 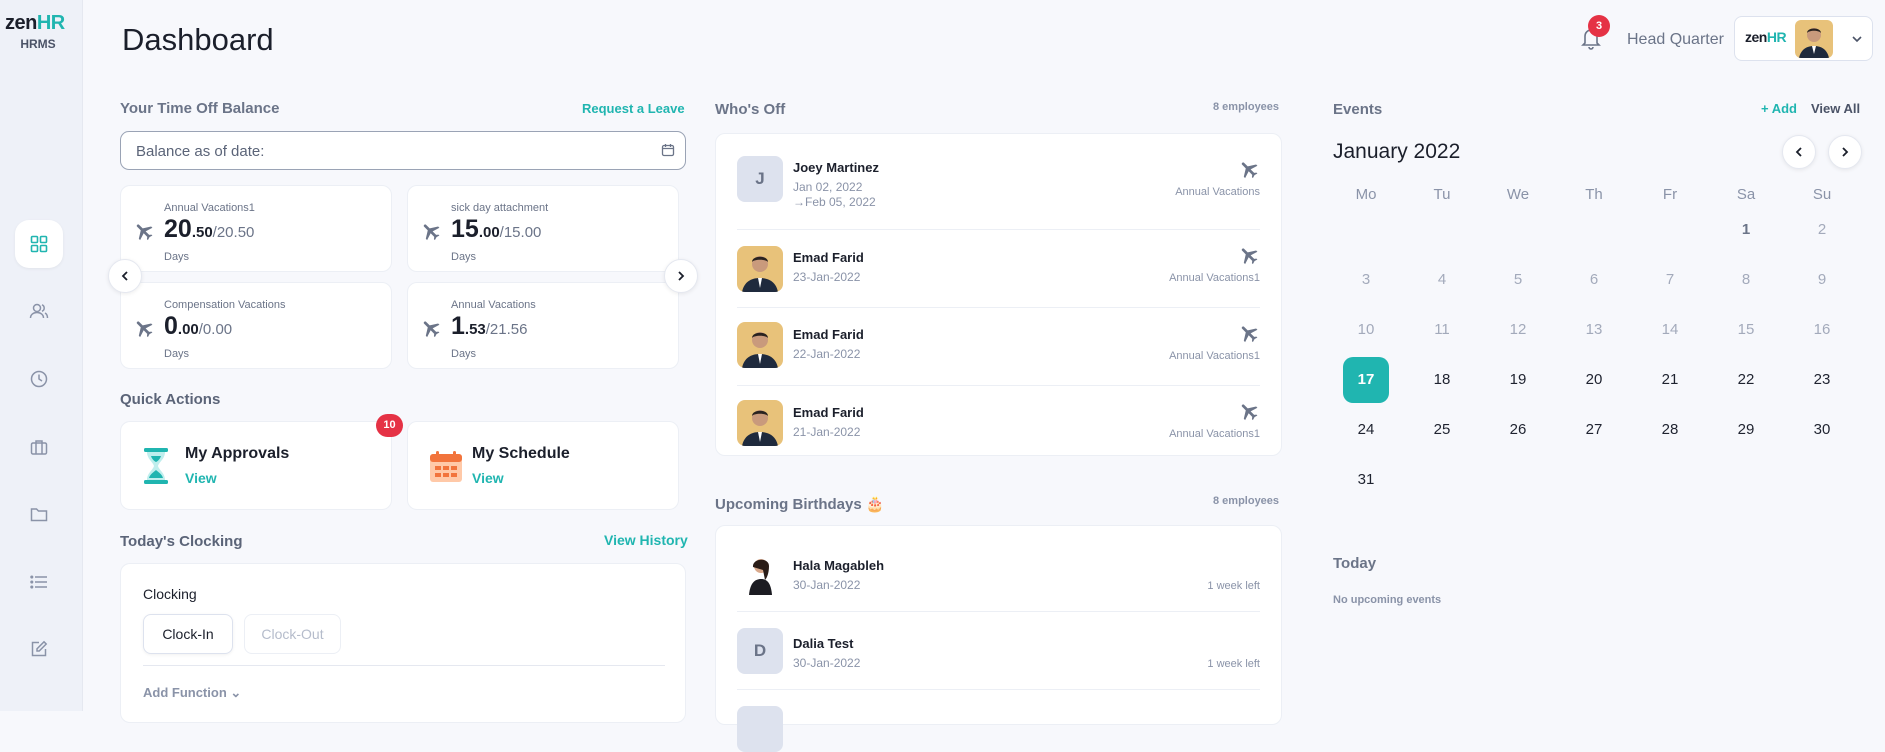 I want to click on leave-date: 23-Jan-2022, so click(x=827, y=277).